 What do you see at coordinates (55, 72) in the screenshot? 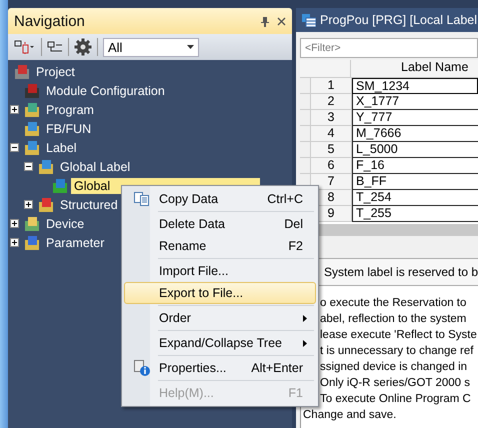
I see `tree-item: Project` at bounding box center [55, 72].